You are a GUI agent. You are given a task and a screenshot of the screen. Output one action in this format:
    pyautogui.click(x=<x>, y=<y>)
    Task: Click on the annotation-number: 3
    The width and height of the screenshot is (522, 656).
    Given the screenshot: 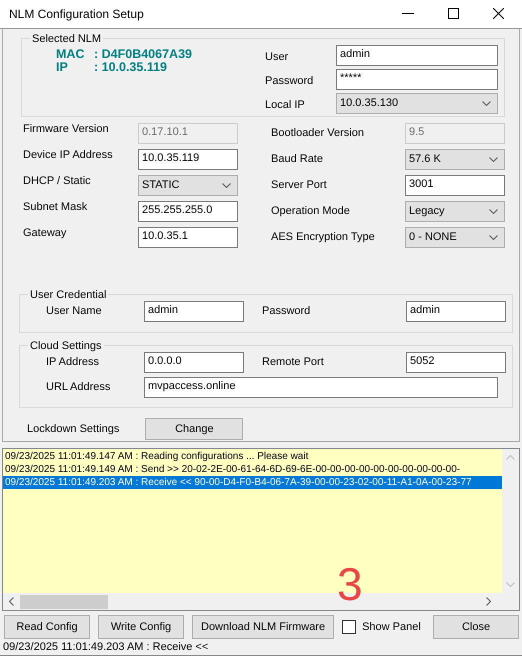 What is the action you would take?
    pyautogui.click(x=350, y=584)
    